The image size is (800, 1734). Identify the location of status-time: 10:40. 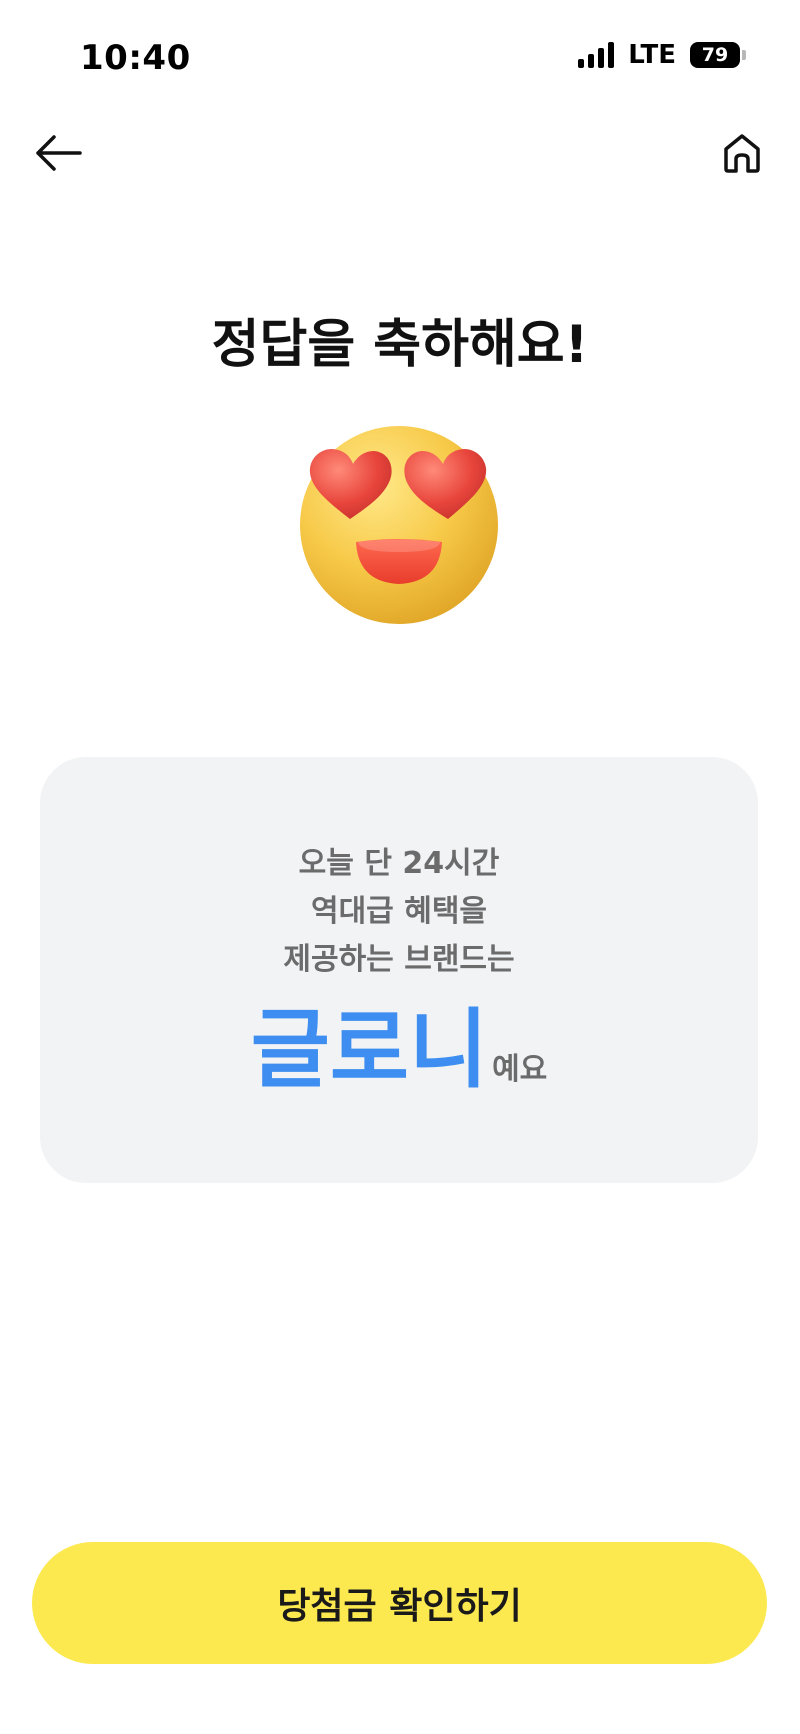
(135, 58).